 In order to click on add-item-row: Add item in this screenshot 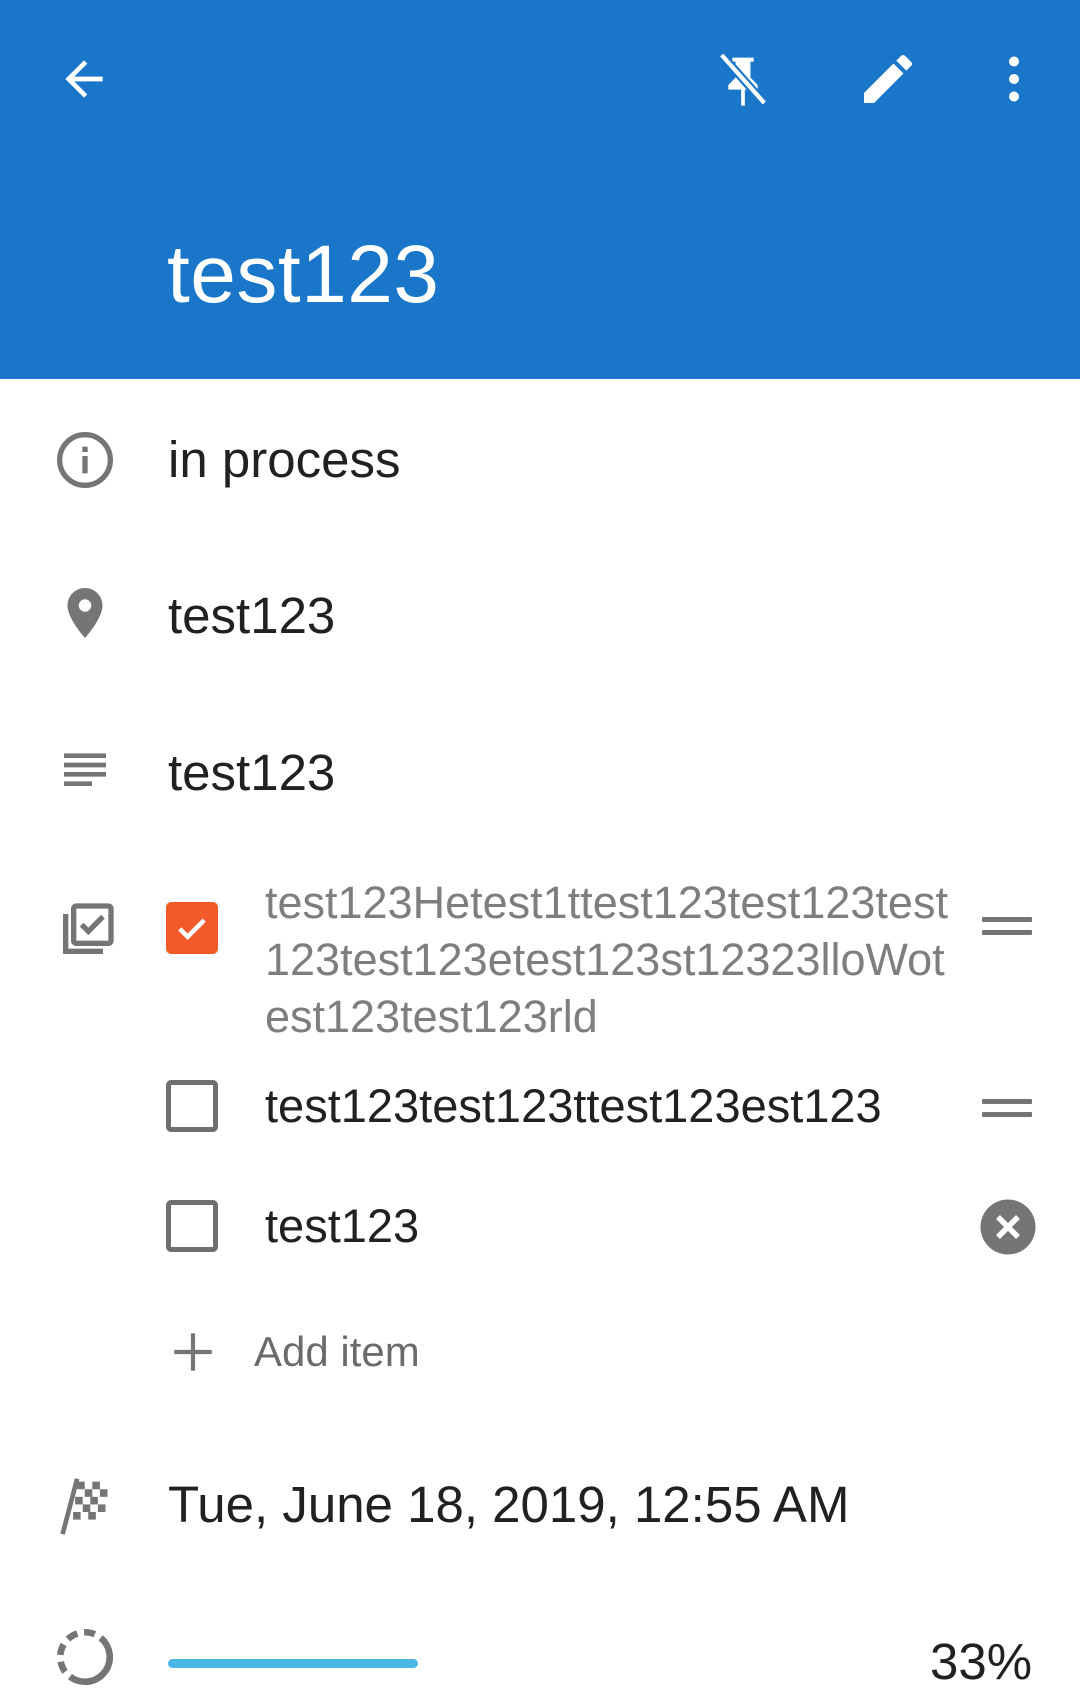, I will do `click(540, 1352)`.